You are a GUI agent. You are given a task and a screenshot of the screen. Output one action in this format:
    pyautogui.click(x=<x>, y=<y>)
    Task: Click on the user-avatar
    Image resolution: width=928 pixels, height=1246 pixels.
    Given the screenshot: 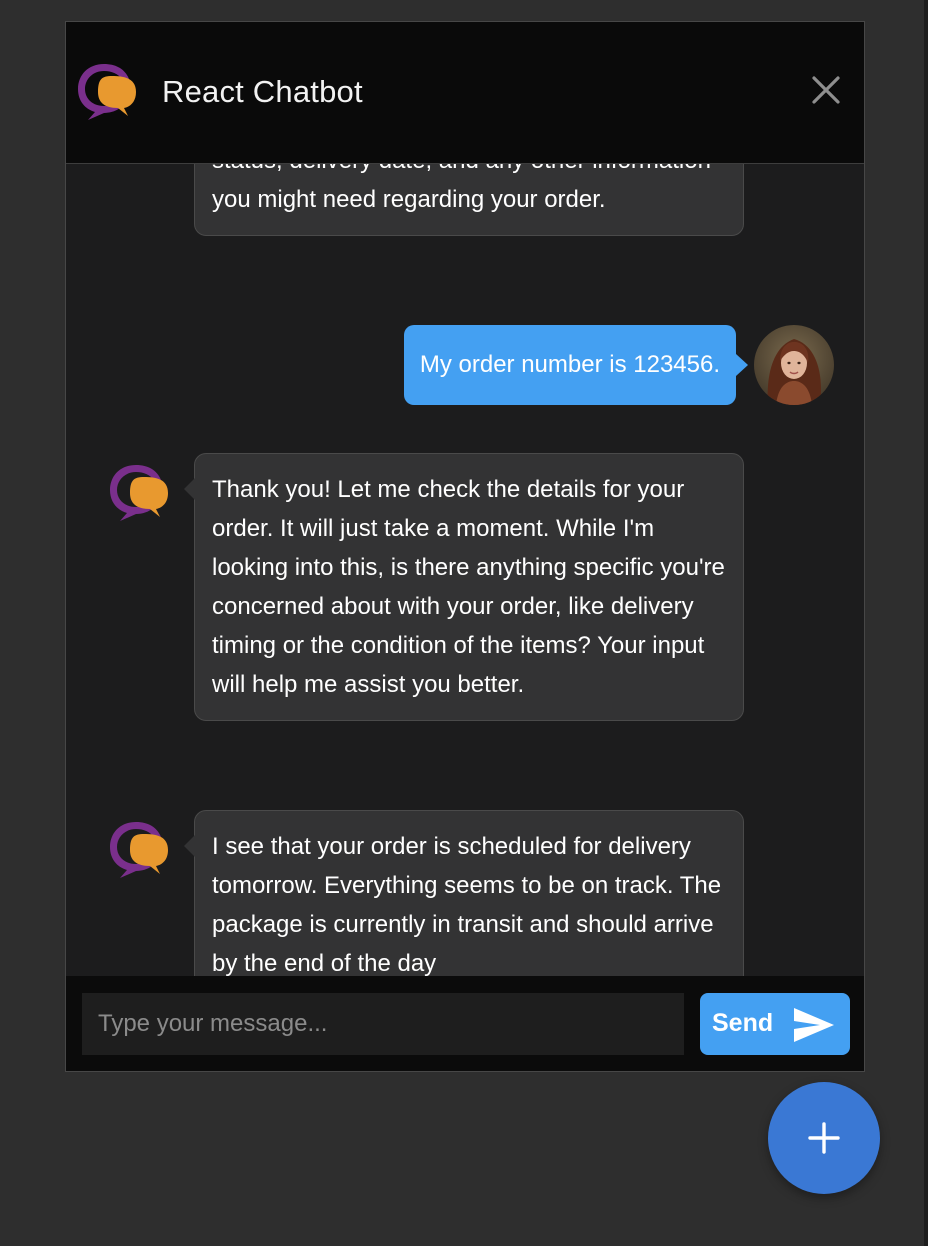 What is the action you would take?
    pyautogui.click(x=794, y=365)
    